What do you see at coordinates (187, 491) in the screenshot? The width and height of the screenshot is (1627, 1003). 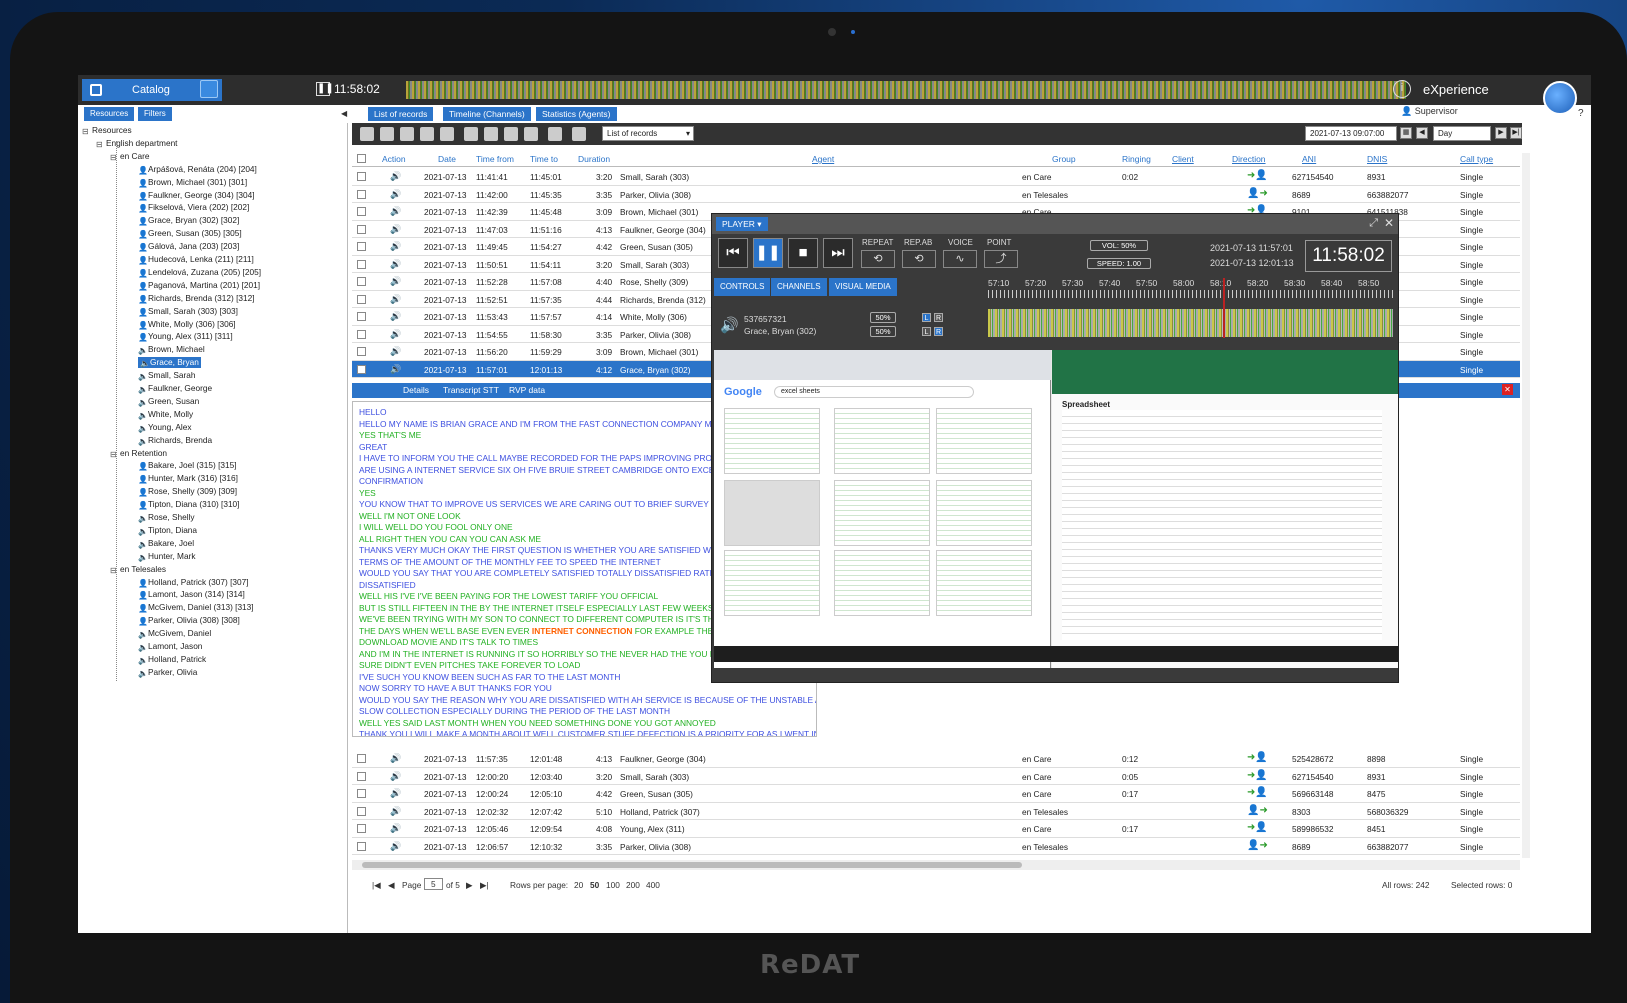 I see `tree-agent: 👤Rose, Shelly (309) [309]` at bounding box center [187, 491].